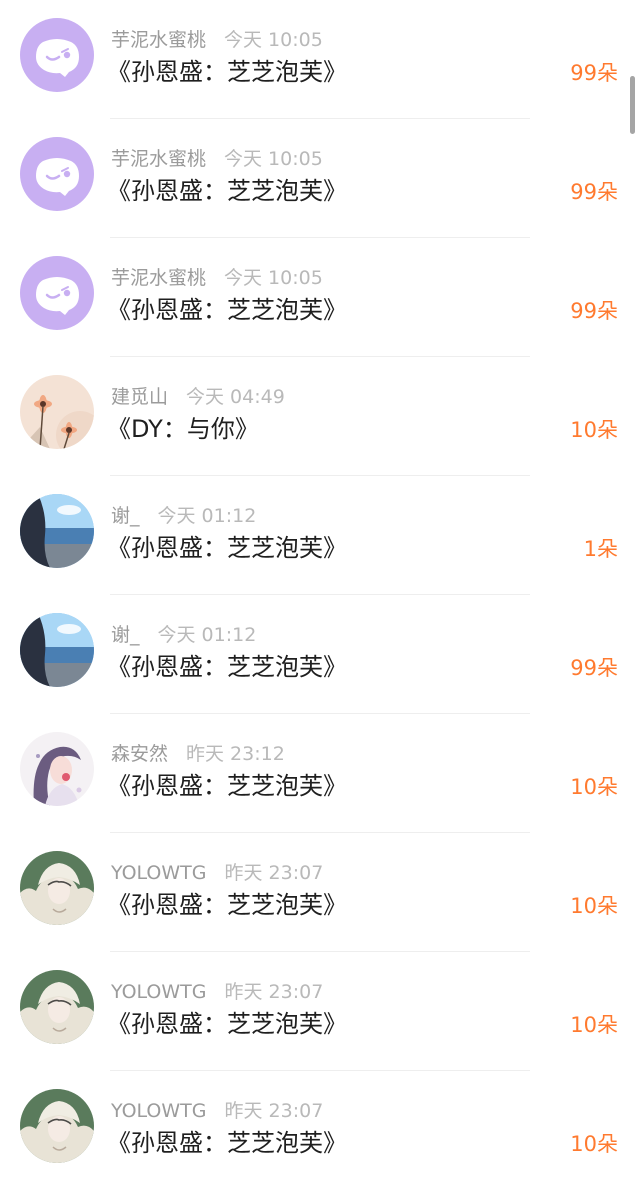  What do you see at coordinates (183, 429) in the screenshot?
I see `song-title: 《DY：与你》` at bounding box center [183, 429].